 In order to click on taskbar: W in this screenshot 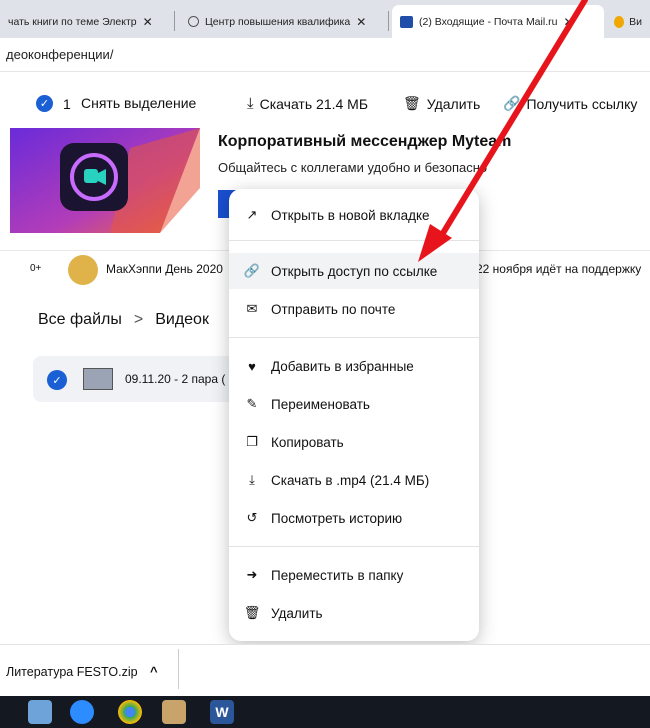, I will do `click(325, 712)`.